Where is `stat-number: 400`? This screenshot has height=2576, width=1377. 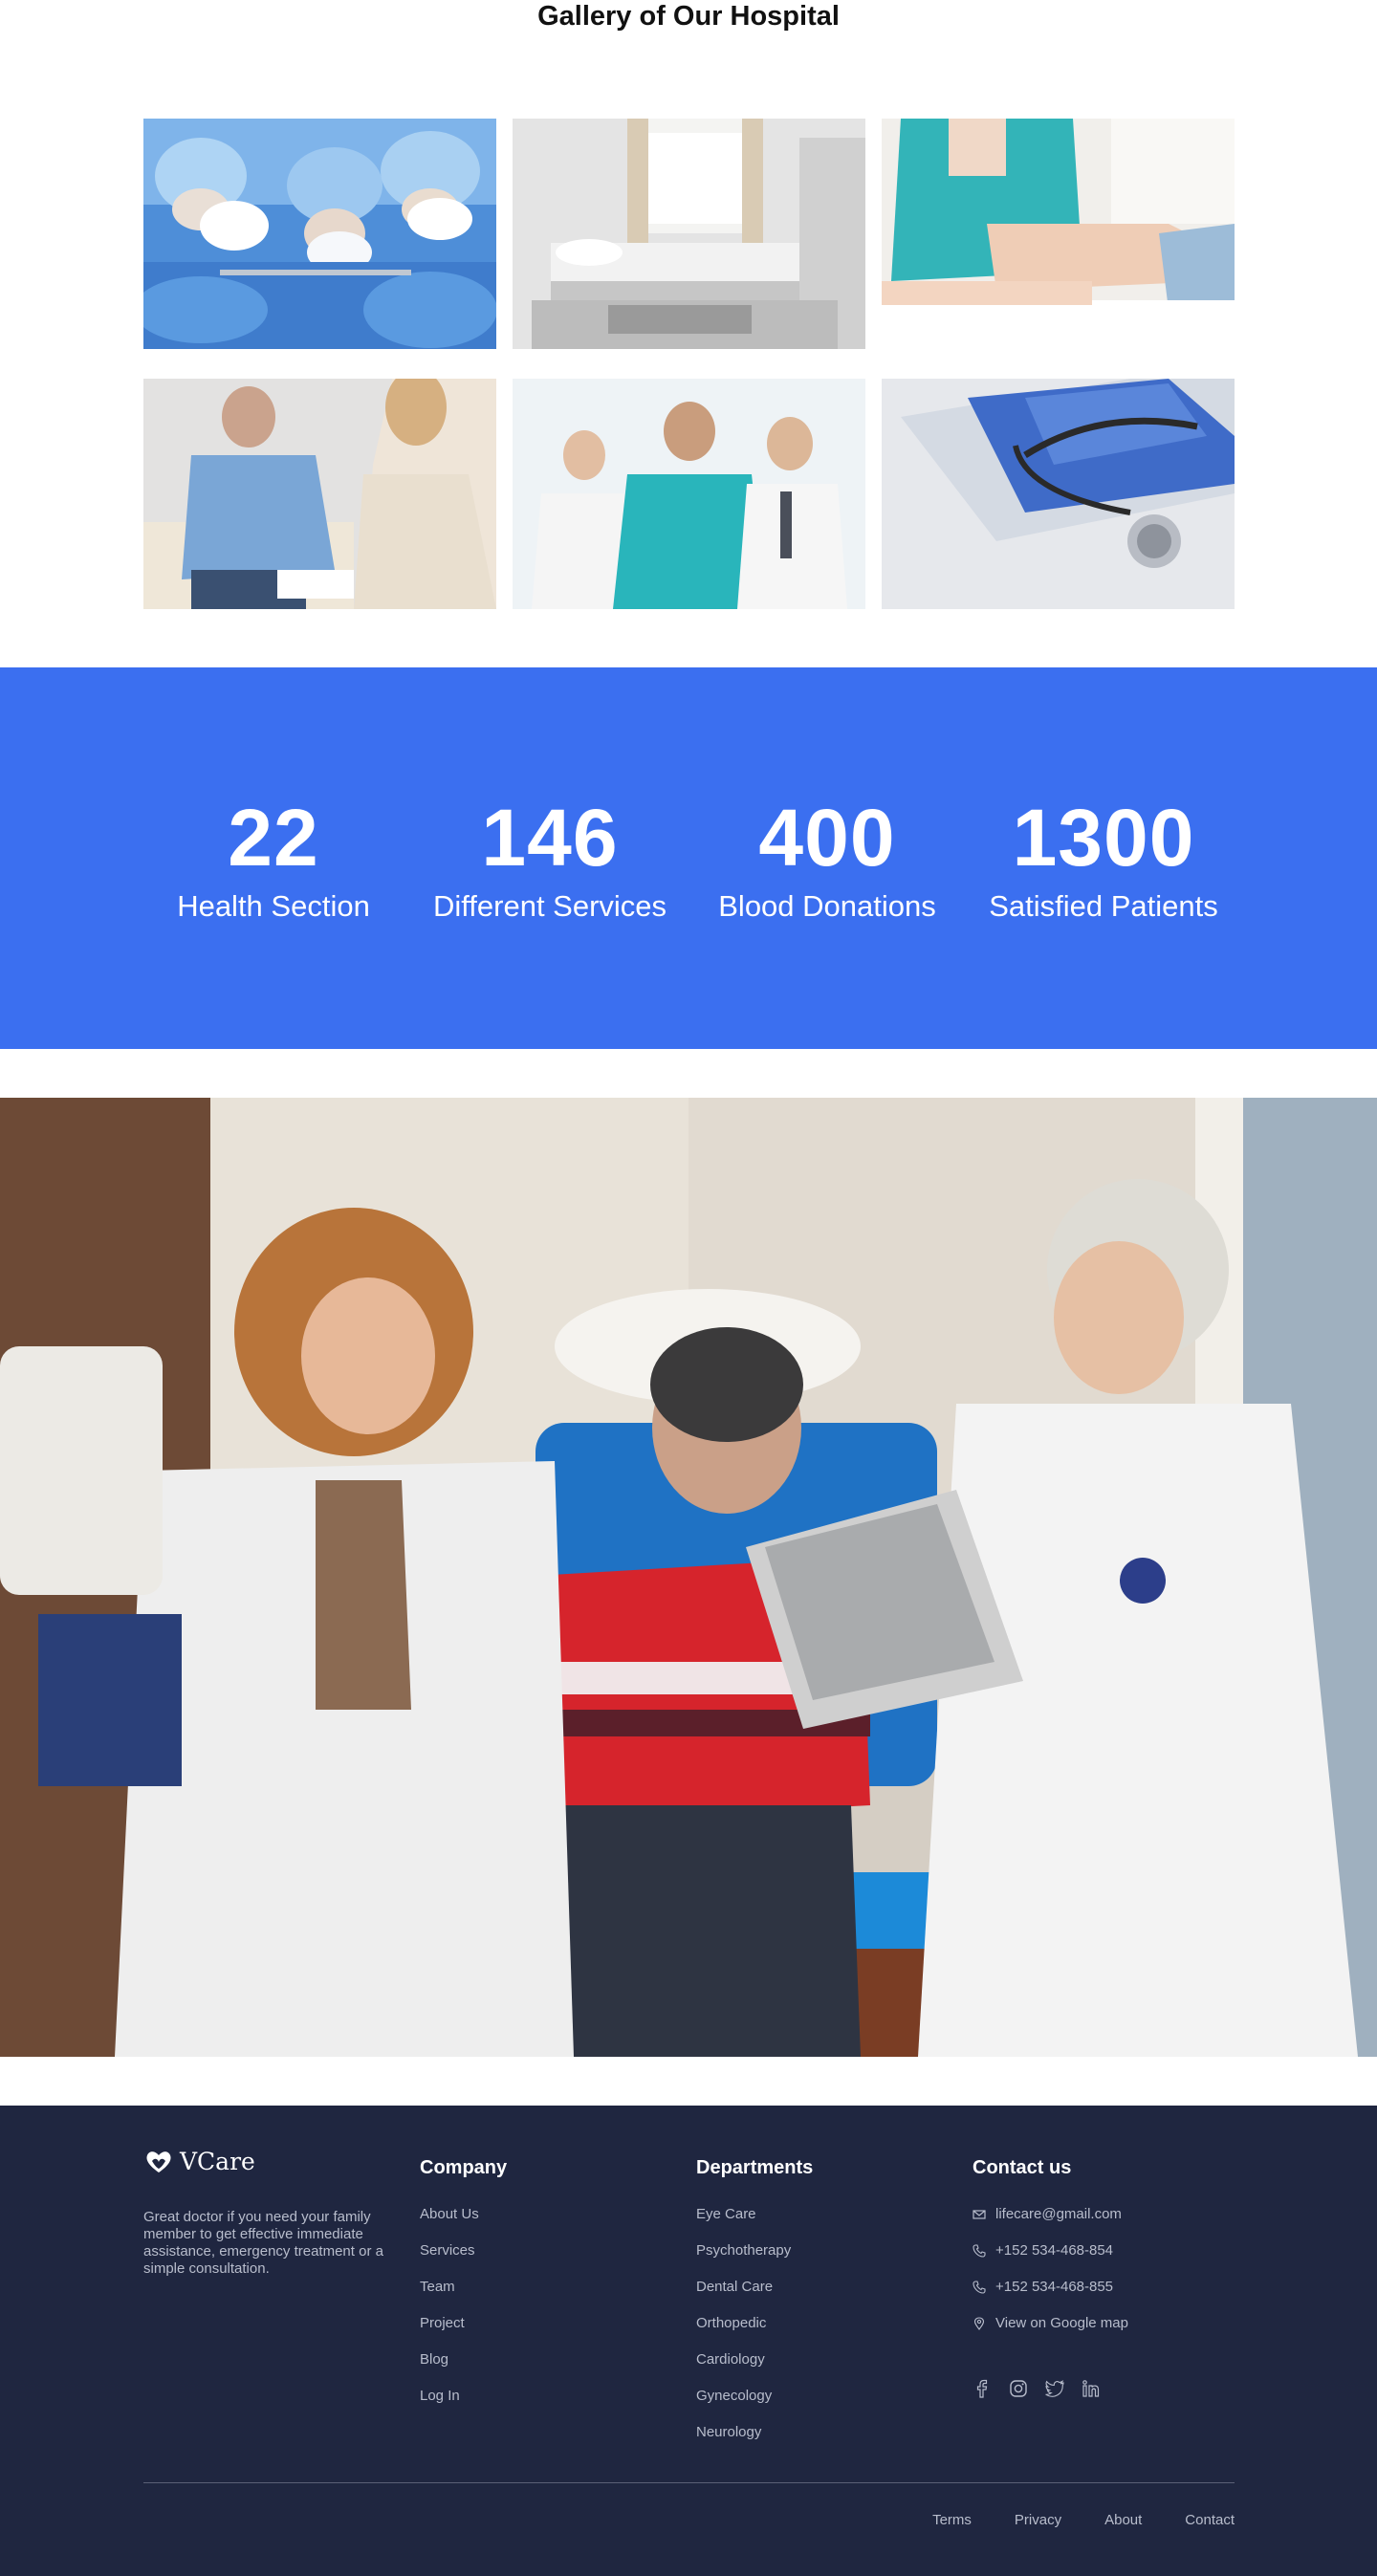 stat-number: 400 is located at coordinates (827, 838).